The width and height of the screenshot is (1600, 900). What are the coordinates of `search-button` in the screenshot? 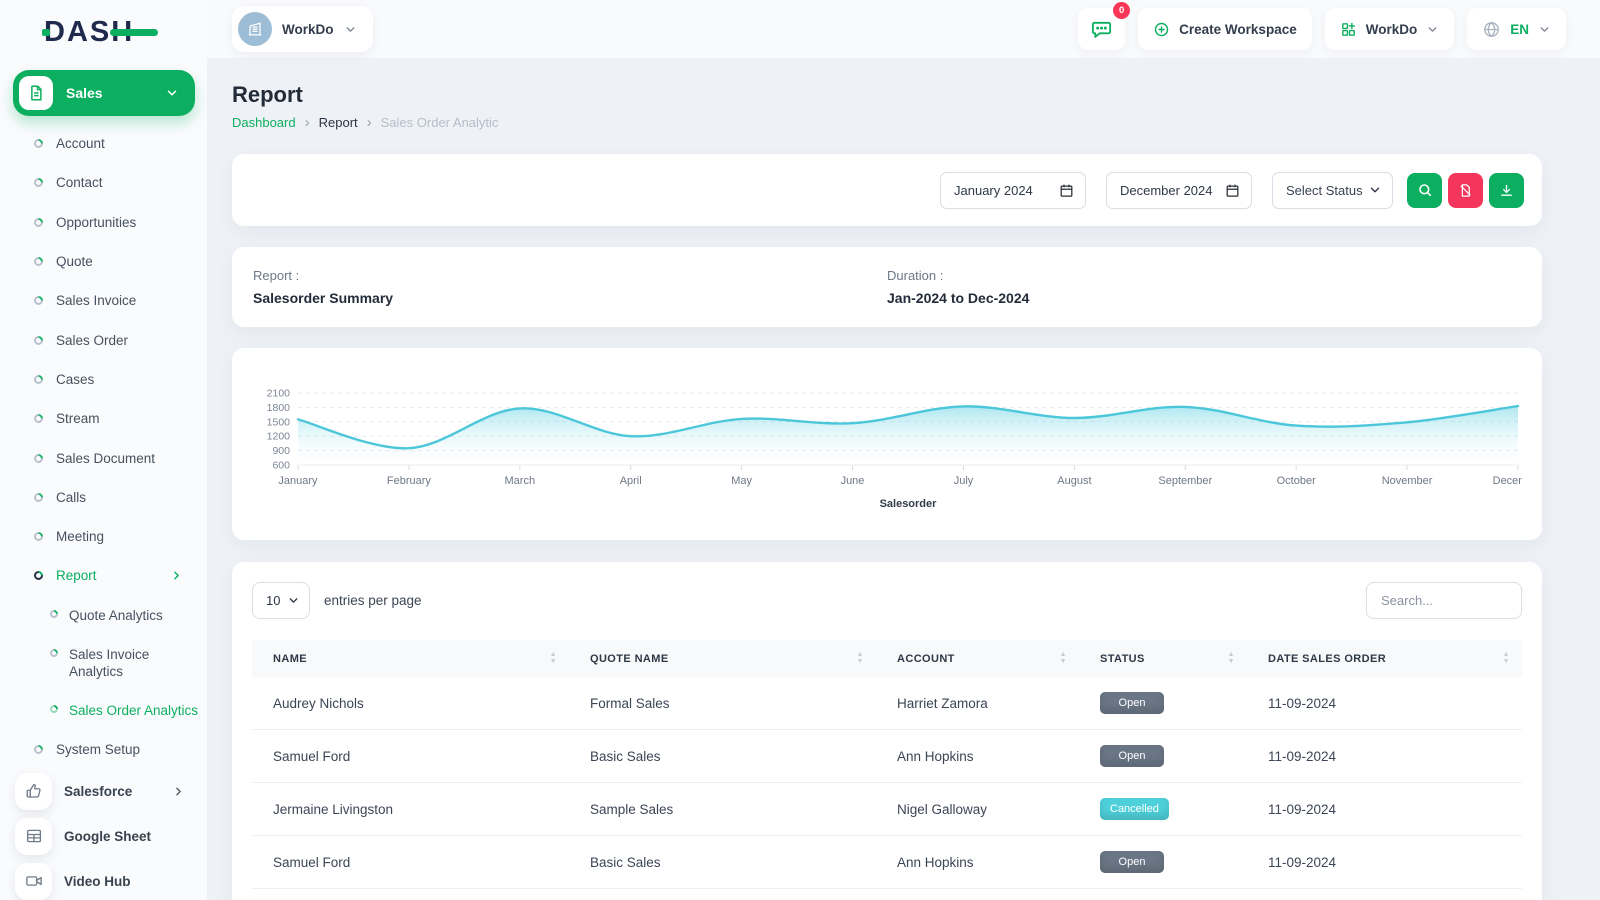 It's located at (1424, 190).